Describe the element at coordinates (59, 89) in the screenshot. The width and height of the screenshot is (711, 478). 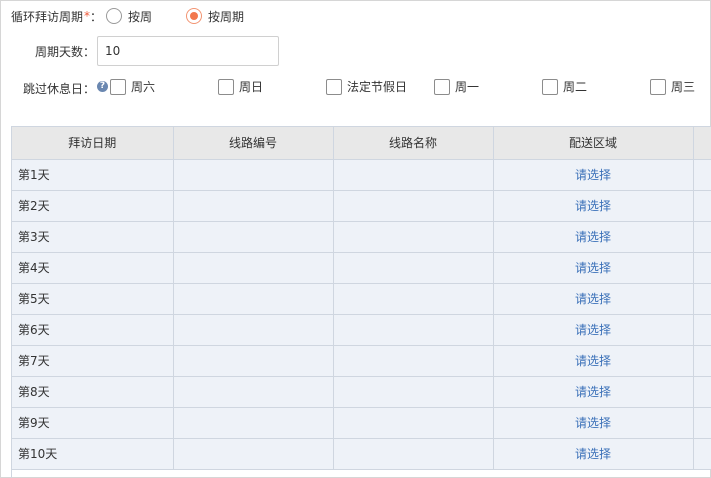
I see `skip-rest-label: 跳过休息日：` at that location.